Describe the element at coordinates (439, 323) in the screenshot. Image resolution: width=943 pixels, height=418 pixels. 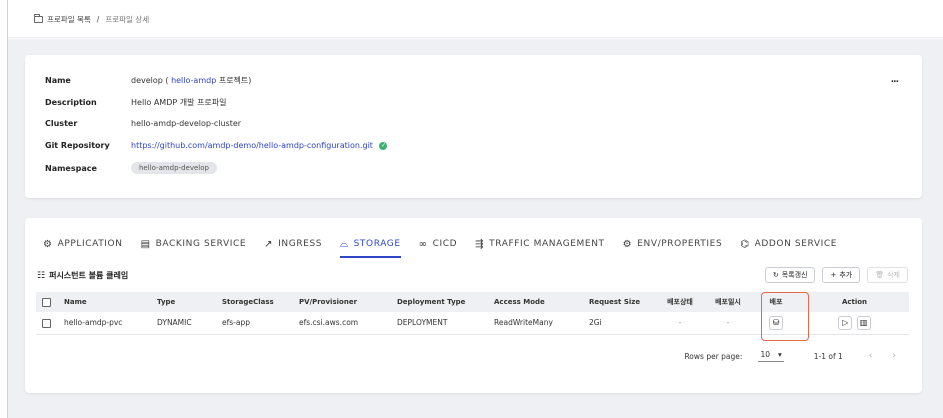
I see `cell-deployment-type: DEPLOYMENT` at that location.